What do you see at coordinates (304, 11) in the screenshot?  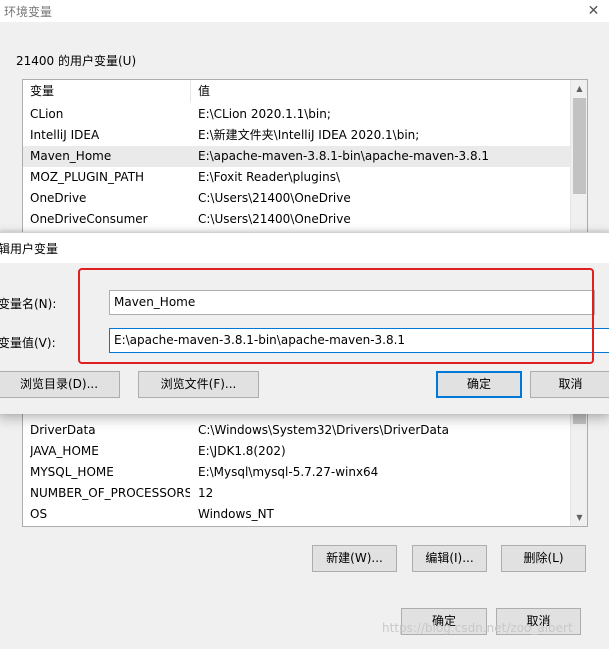 I see `window-title-bar: 环境变量` at bounding box center [304, 11].